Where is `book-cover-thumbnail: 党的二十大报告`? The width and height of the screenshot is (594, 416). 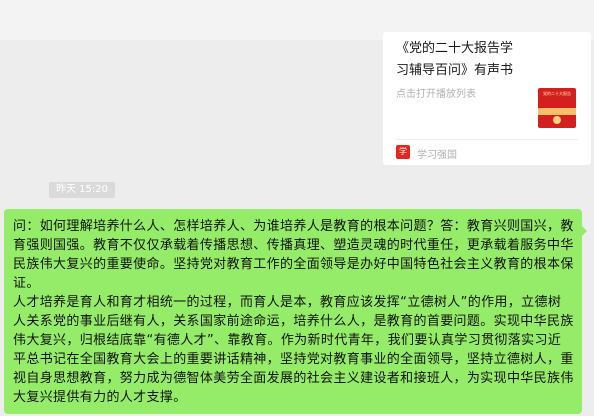
book-cover-thumbnail: 党的二十大报告 is located at coordinates (557, 108).